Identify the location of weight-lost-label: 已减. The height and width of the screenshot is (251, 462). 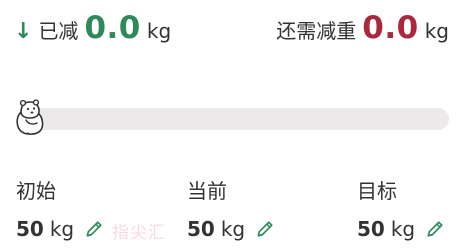
(58, 31).